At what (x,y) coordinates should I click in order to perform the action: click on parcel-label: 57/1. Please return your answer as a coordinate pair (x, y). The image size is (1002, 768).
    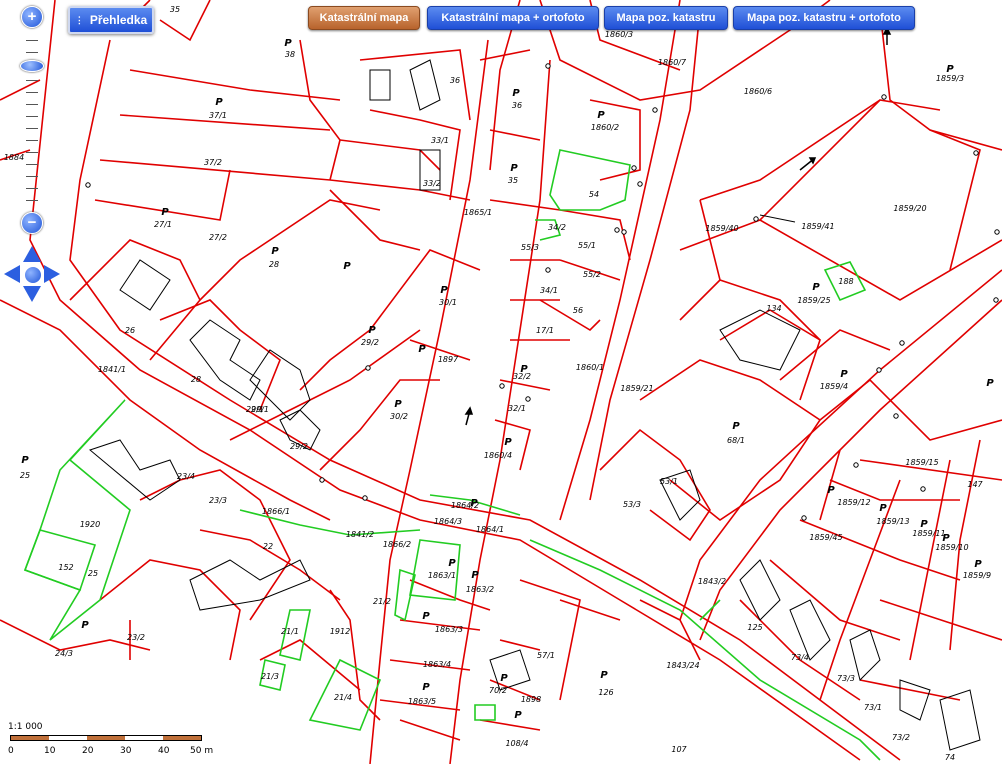
    Looking at the image, I should click on (546, 655).